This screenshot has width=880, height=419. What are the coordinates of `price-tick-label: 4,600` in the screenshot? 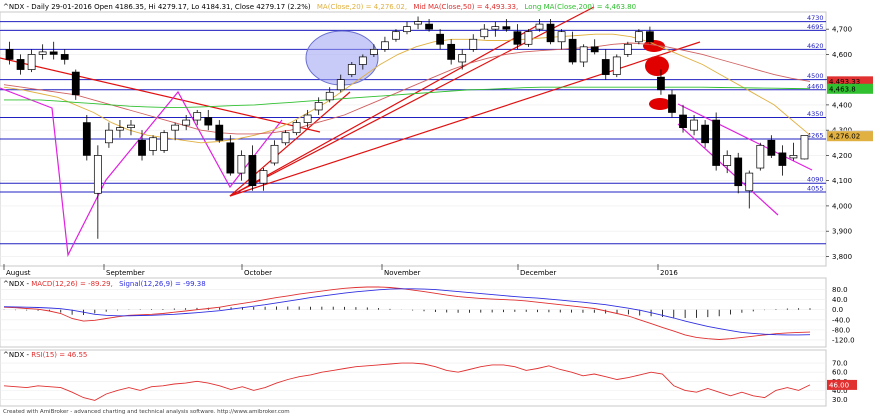 It's located at (842, 55).